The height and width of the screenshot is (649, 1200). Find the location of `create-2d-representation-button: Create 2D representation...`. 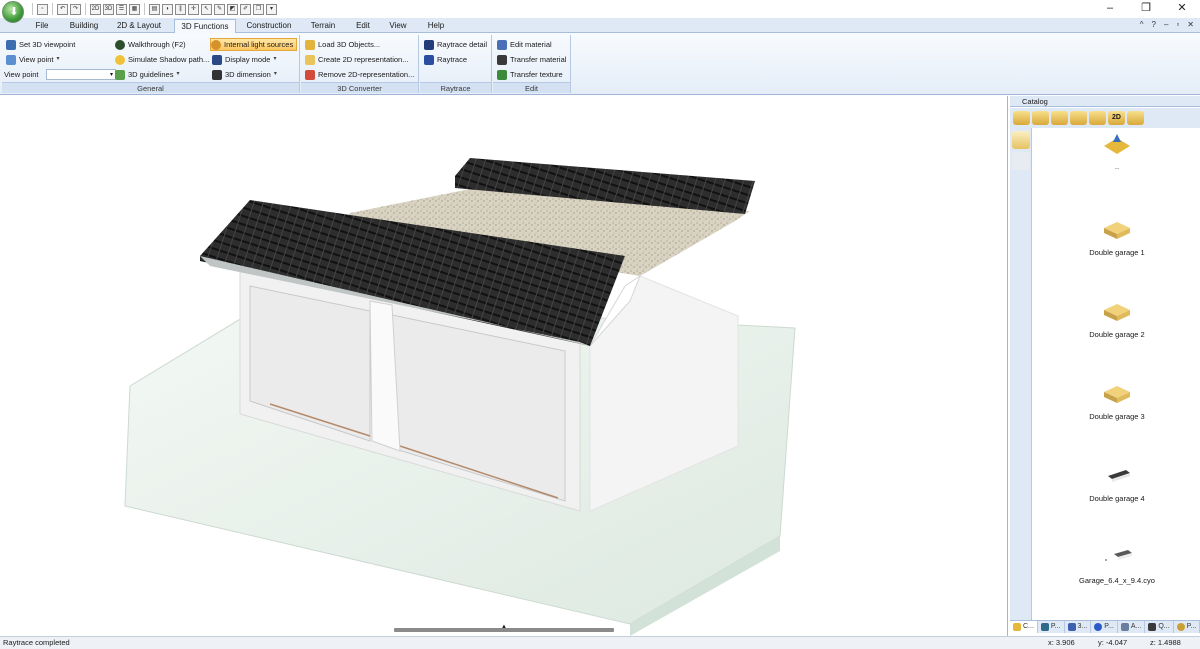

create-2d-representation-button: Create 2D representation... is located at coordinates (356, 59).